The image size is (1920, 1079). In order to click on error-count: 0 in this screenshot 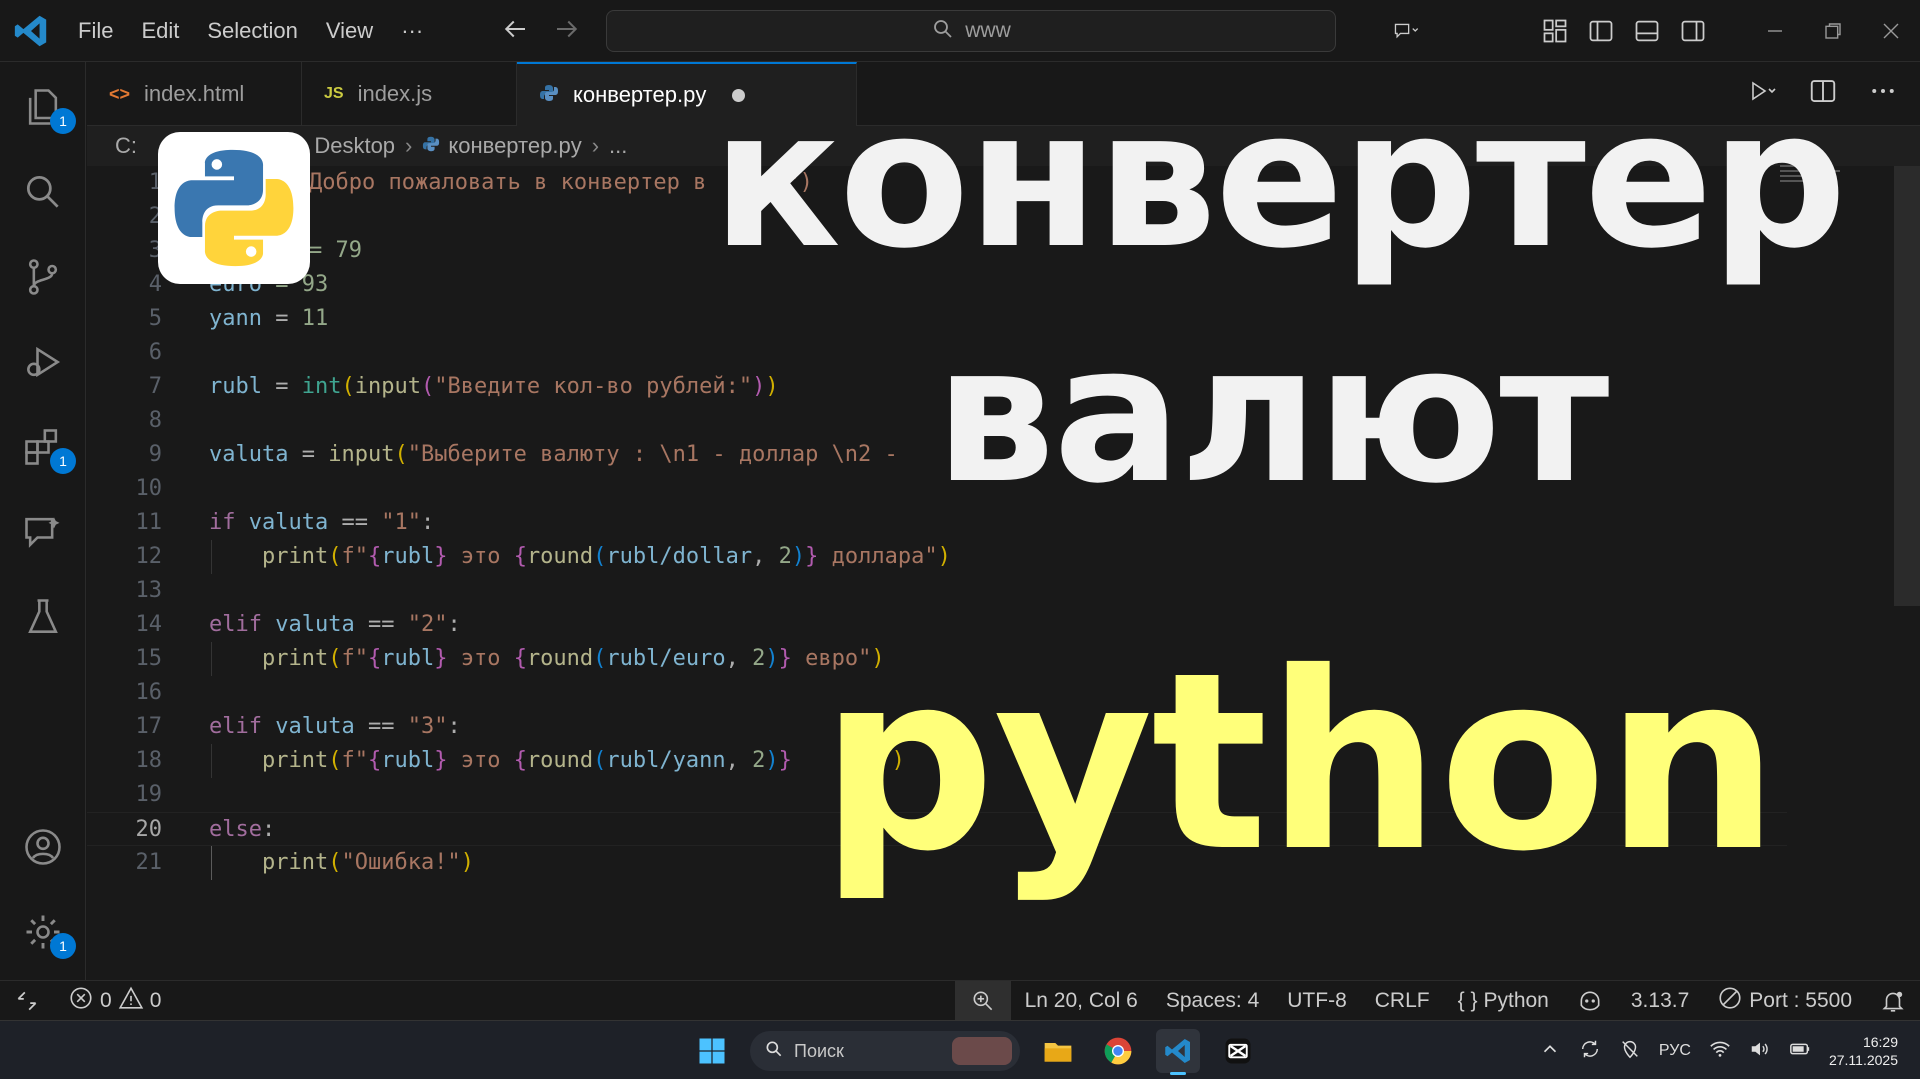, I will do `click(106, 1000)`.